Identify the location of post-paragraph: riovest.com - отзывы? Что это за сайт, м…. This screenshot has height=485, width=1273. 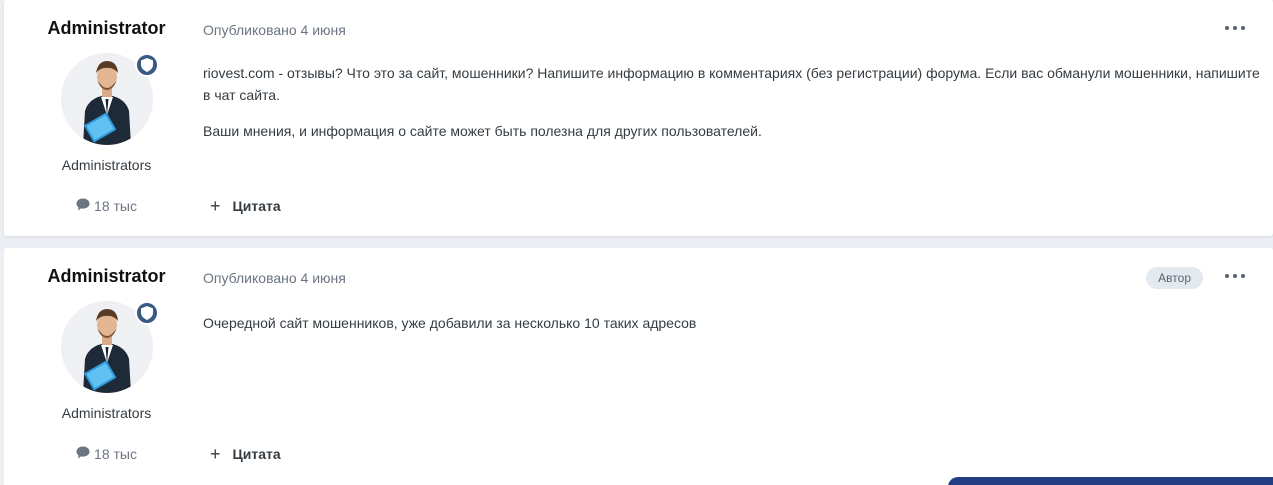
(731, 84).